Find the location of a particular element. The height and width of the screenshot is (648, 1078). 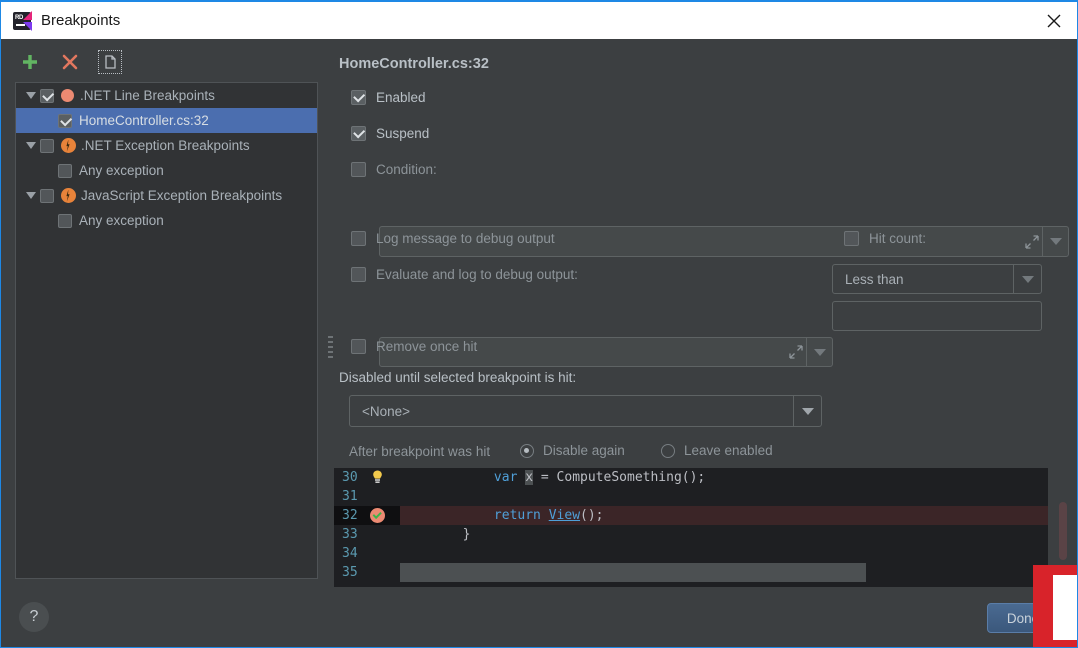

code-line: 32 return View (); is located at coordinates (702, 515).